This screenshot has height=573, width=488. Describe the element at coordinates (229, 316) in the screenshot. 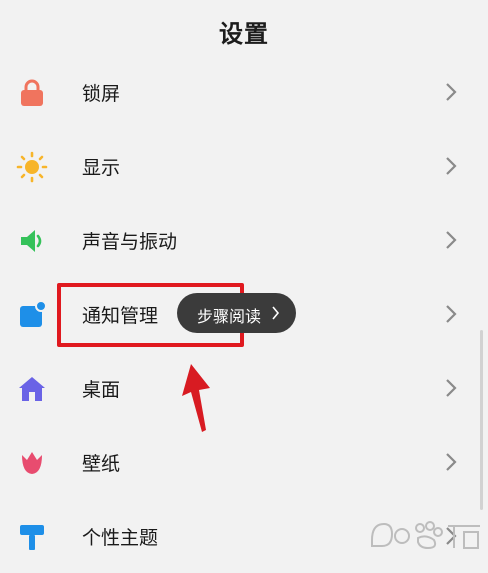

I see `step-reading-label: 步骤阅读` at that location.